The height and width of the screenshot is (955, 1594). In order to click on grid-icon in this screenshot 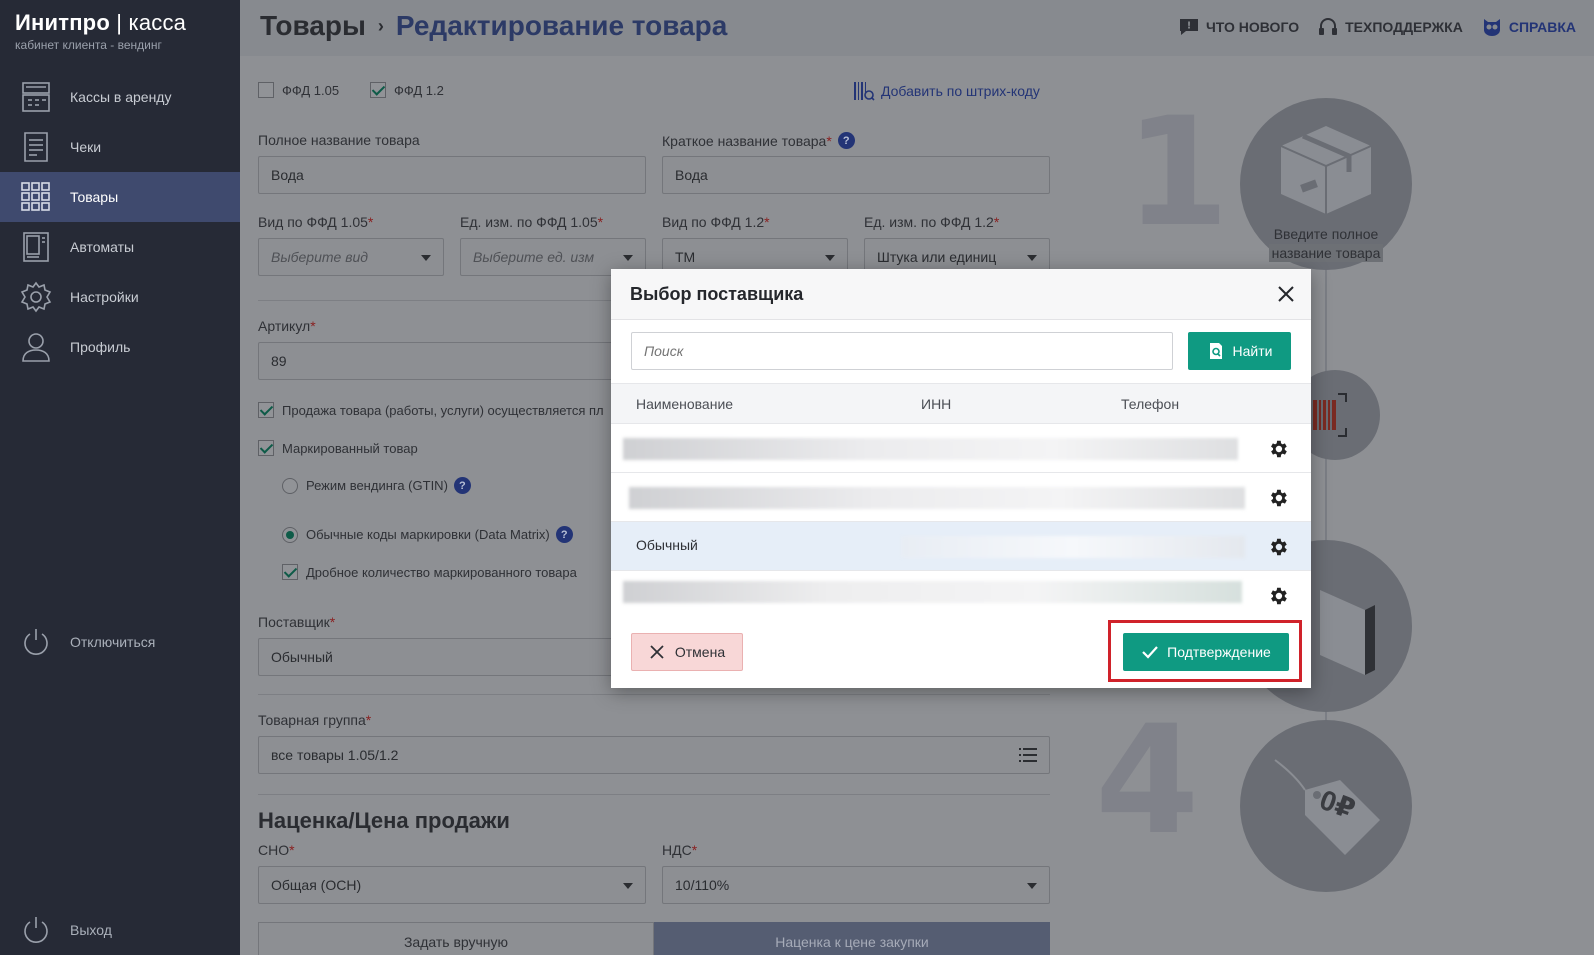, I will do `click(36, 197)`.